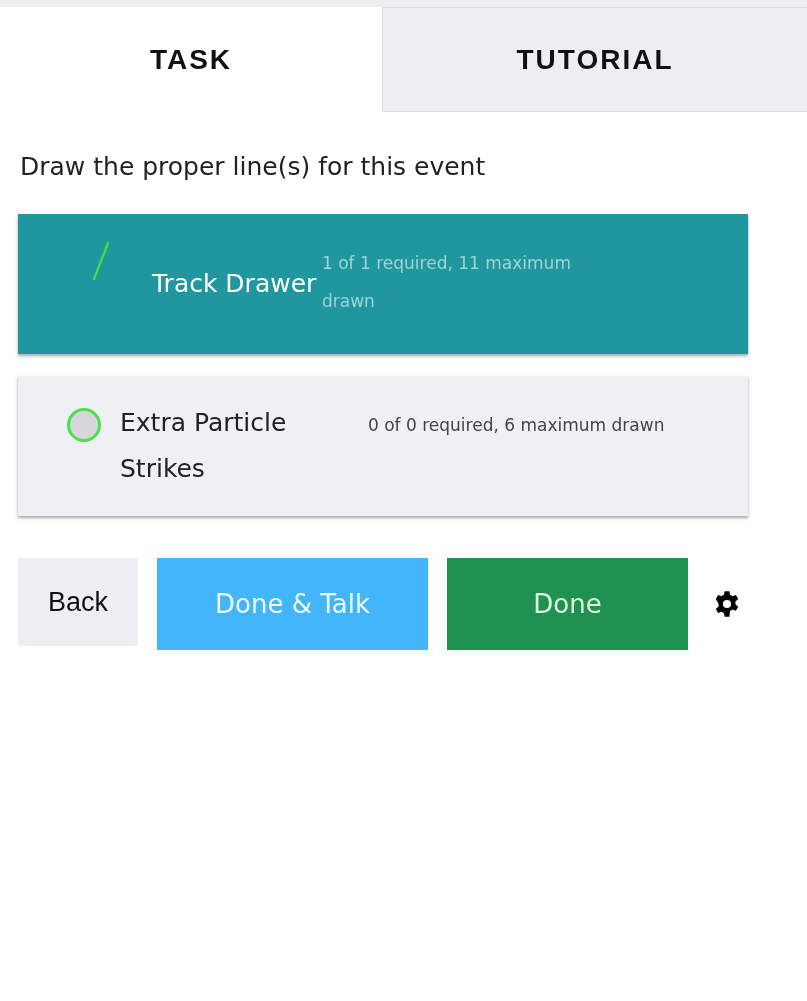  Describe the element at coordinates (204, 446) in the screenshot. I see `tool-label: Extra Particle Strikes` at that location.